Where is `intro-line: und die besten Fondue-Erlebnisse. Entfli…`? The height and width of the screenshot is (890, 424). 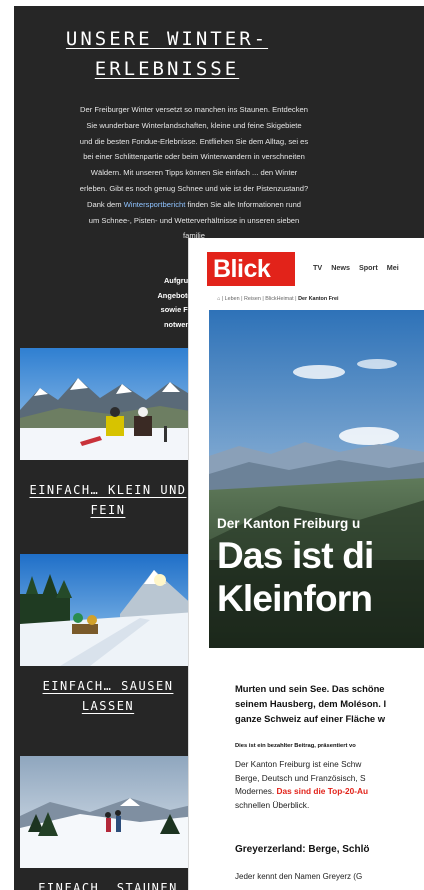 intro-line: und die besten Fondue-Erlebnisse. Entfli… is located at coordinates (194, 141).